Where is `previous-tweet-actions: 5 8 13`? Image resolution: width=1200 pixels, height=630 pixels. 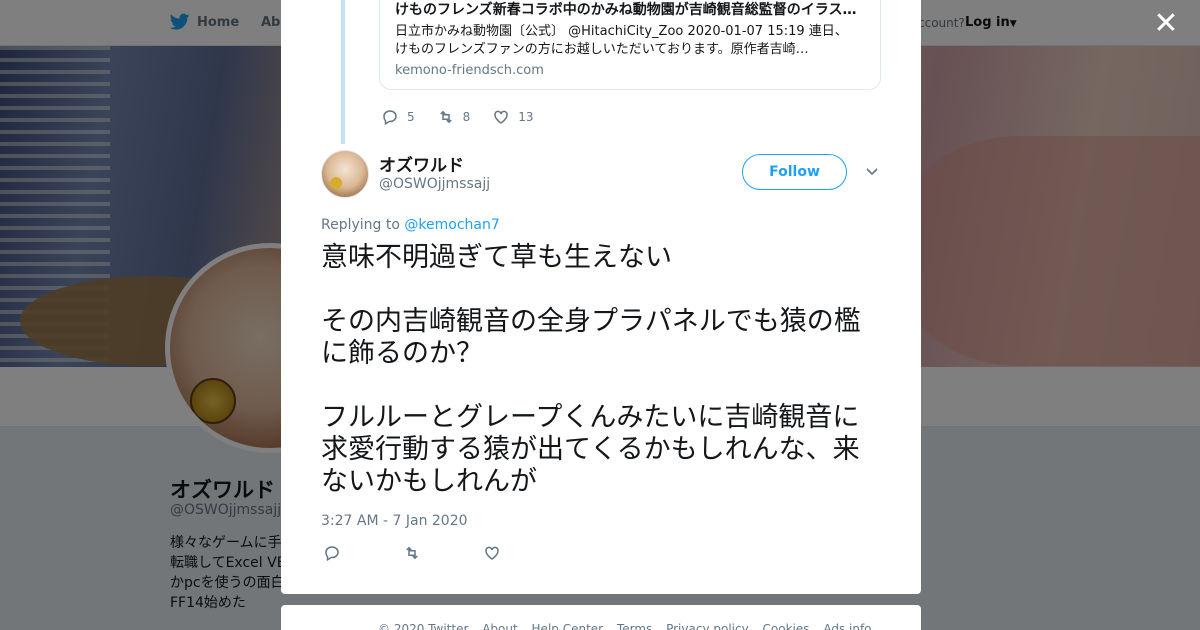 previous-tweet-actions: 5 8 13 is located at coordinates (468, 117).